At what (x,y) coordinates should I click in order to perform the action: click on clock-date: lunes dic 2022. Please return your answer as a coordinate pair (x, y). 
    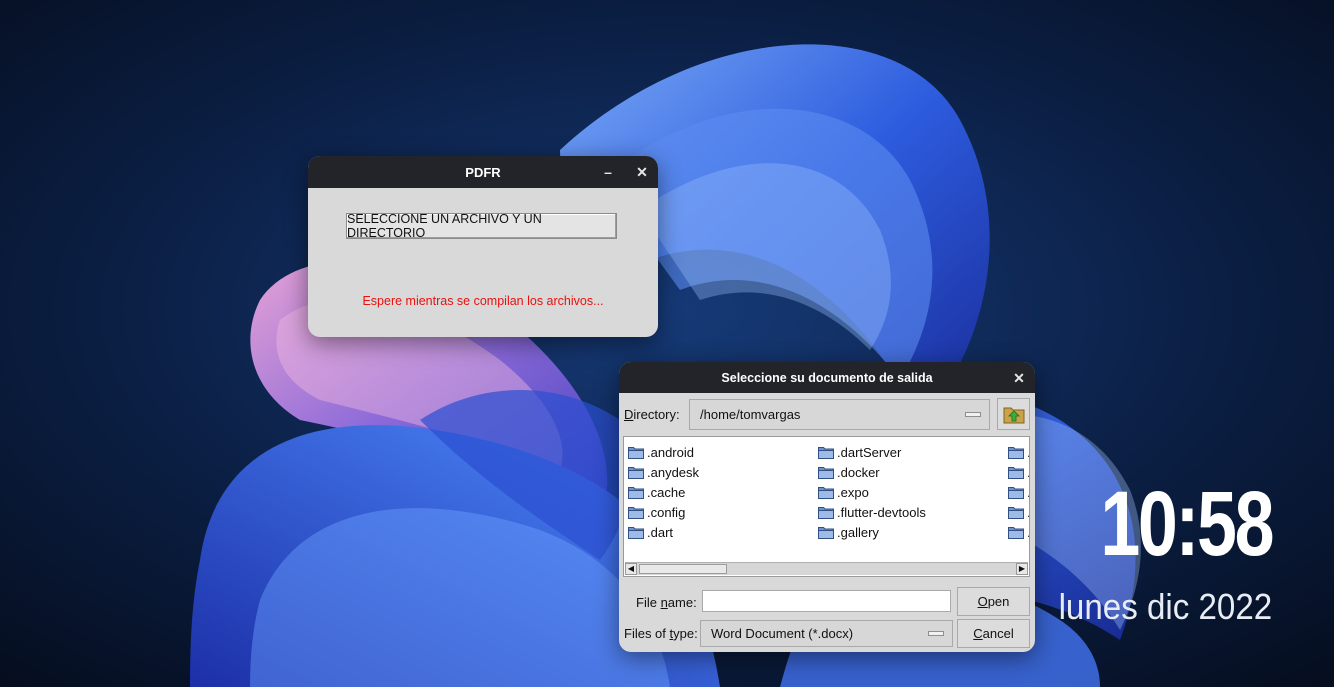
    Looking at the image, I should click on (1165, 606).